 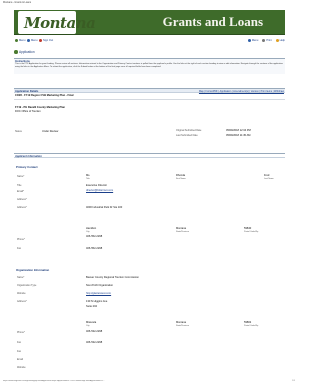 What do you see at coordinates (248, 228) in the screenshot?
I see `contact-zip: 59840` at bounding box center [248, 228].